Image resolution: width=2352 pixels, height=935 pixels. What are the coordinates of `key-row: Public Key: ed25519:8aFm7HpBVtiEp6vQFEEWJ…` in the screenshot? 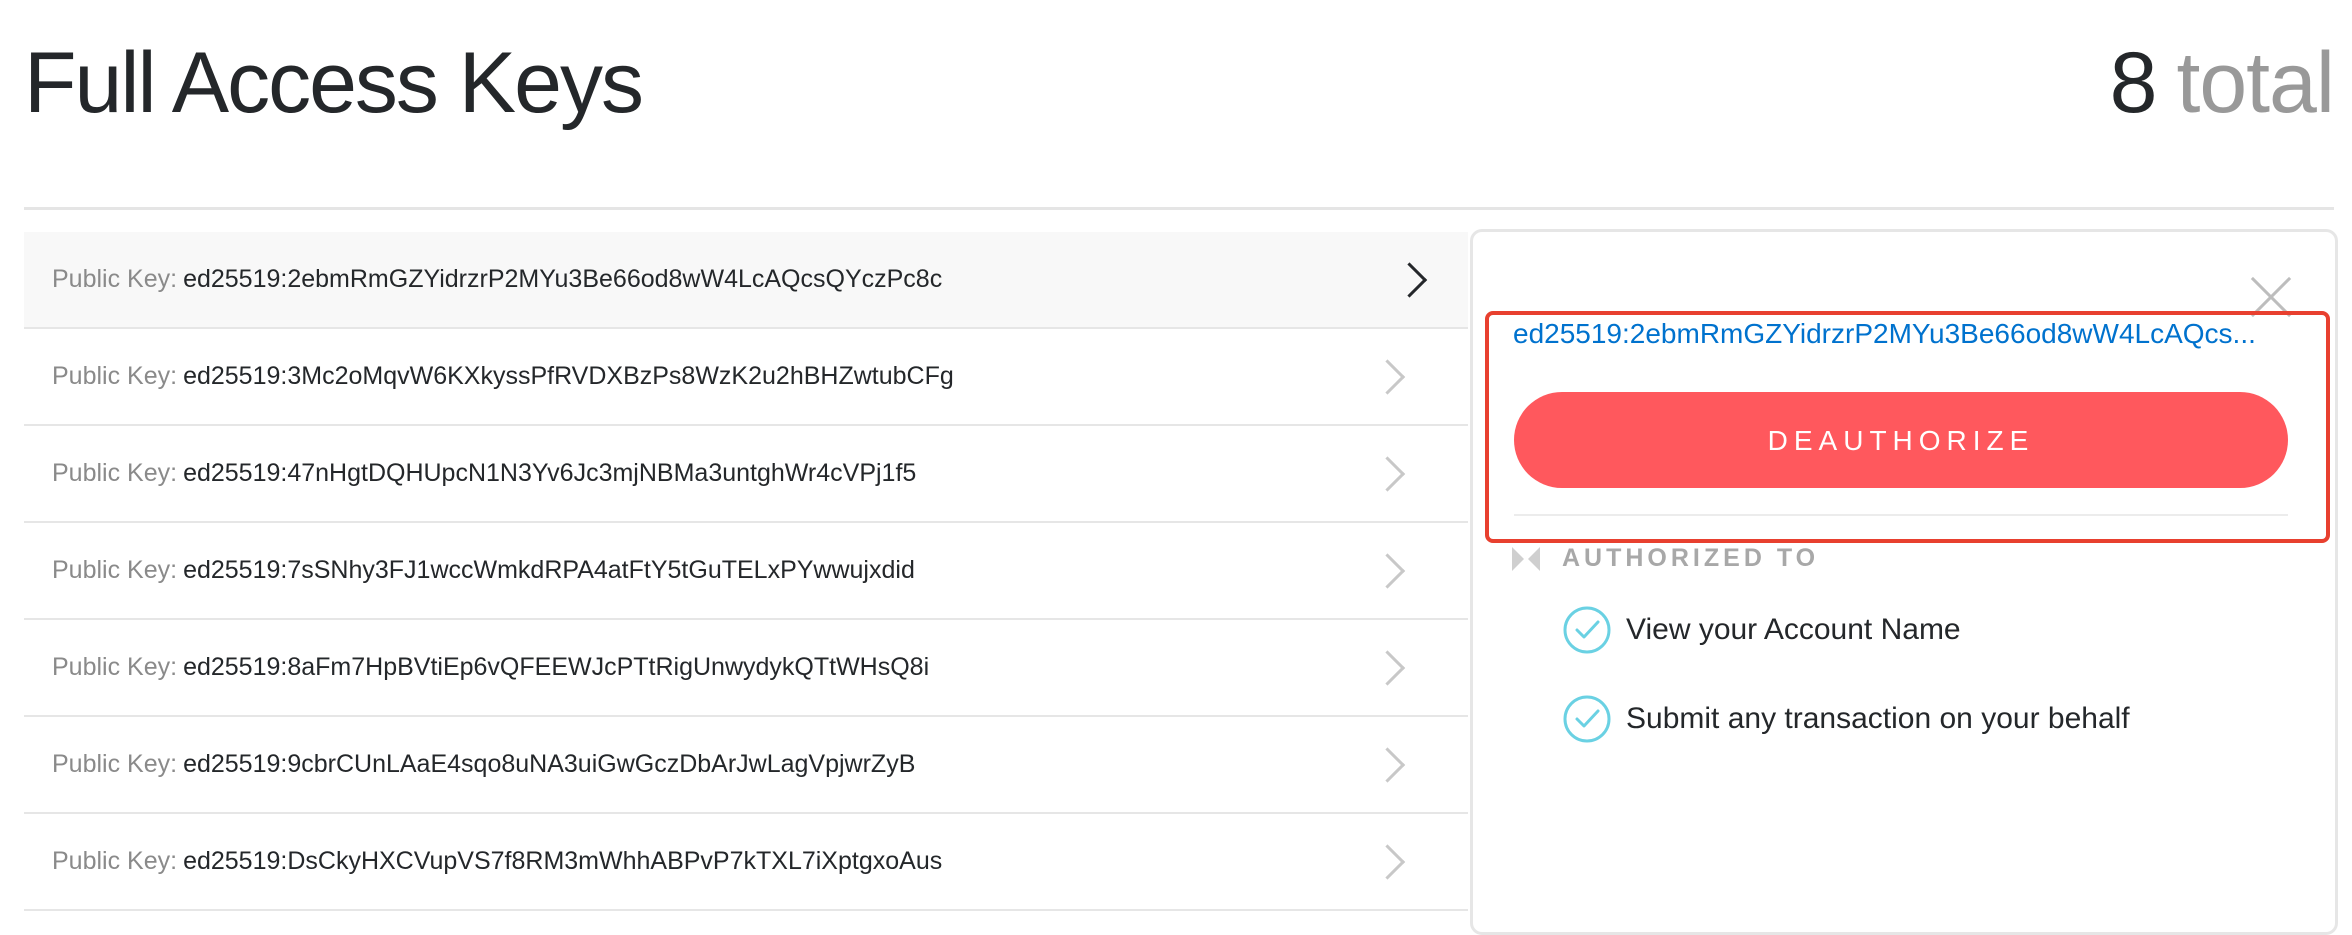 It's located at (746, 668).